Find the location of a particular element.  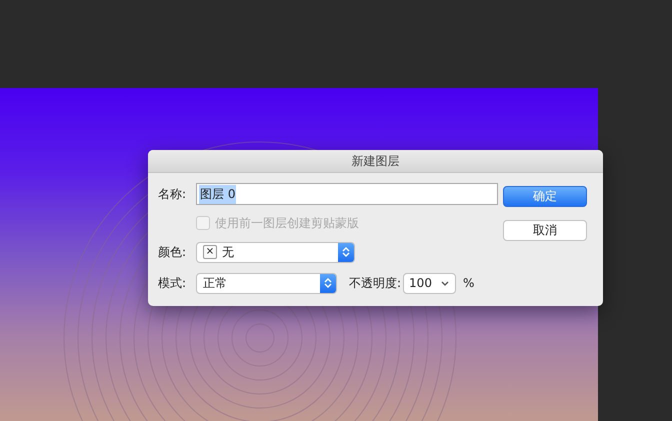

opacity-combo: 100 is located at coordinates (429, 283).